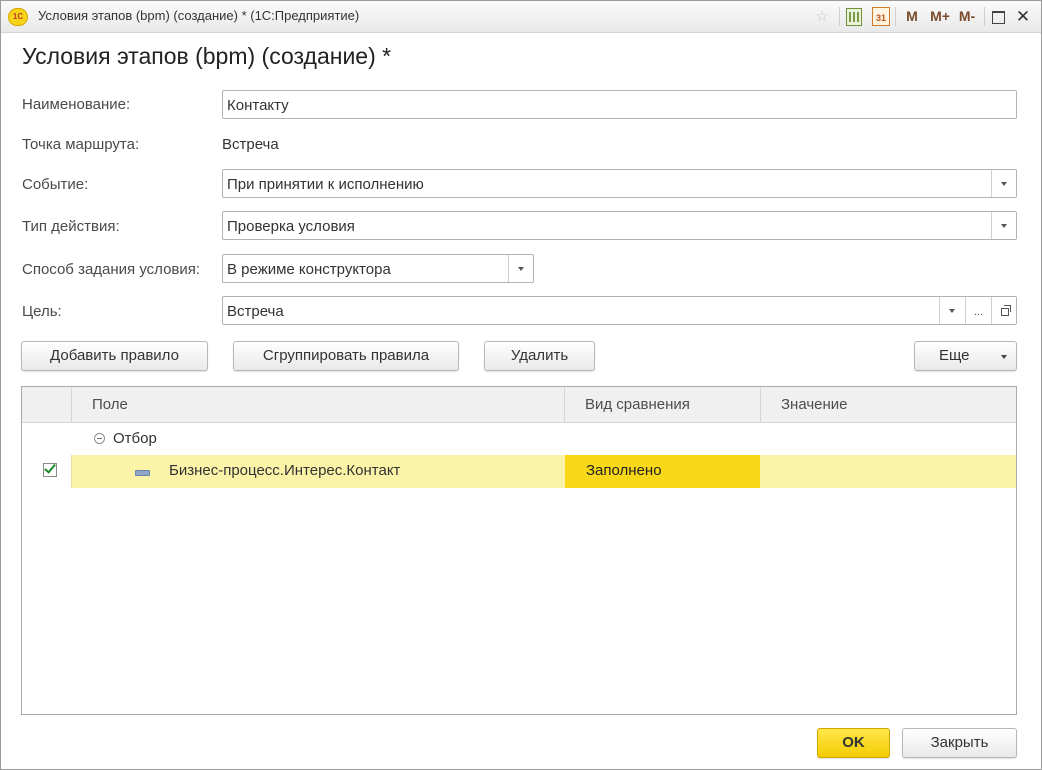  I want to click on column-header-value: Значение, so click(888, 404).